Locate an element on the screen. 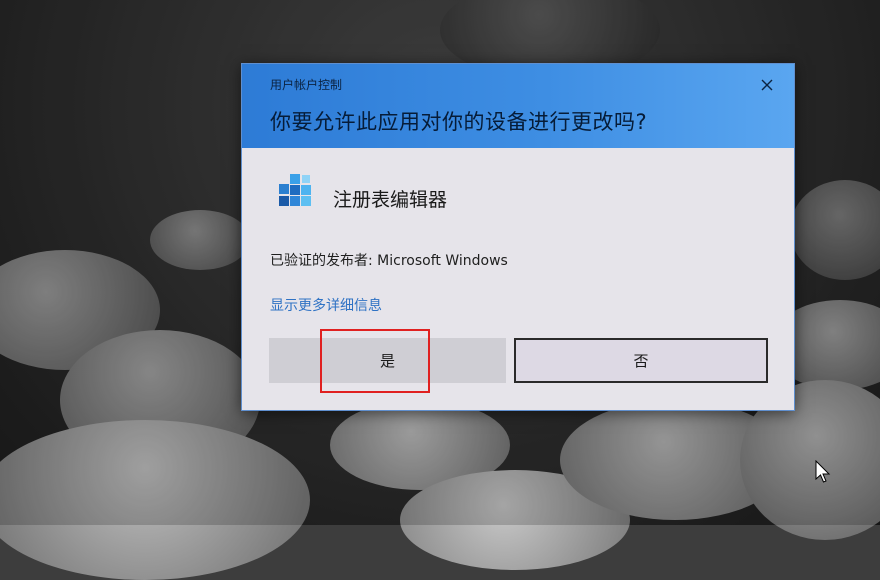 This screenshot has width=880, height=580. dialog-header: 用户帐户控制 你要允许此应用对你的设备进行更改吗? is located at coordinates (518, 106).